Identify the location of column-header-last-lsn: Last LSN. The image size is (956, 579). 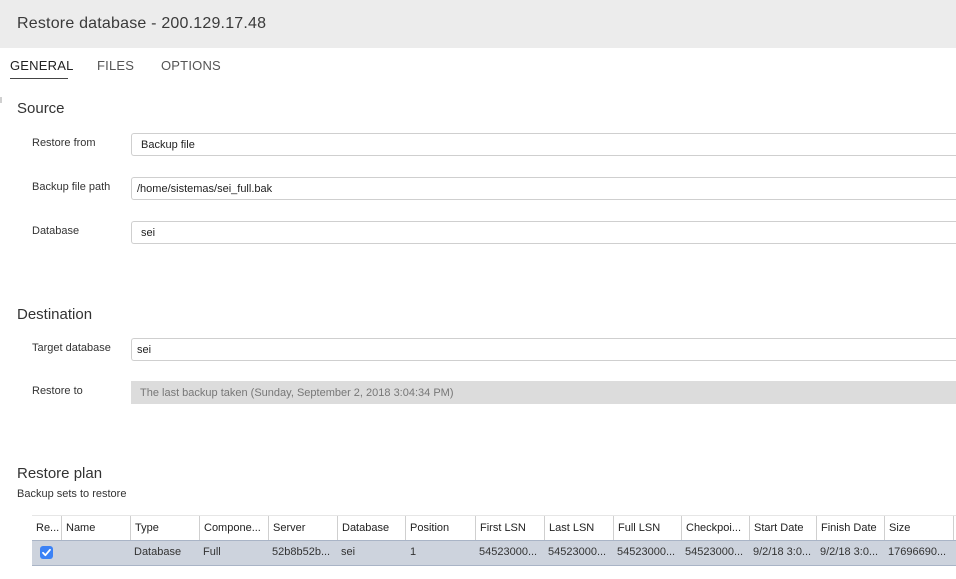
(579, 528).